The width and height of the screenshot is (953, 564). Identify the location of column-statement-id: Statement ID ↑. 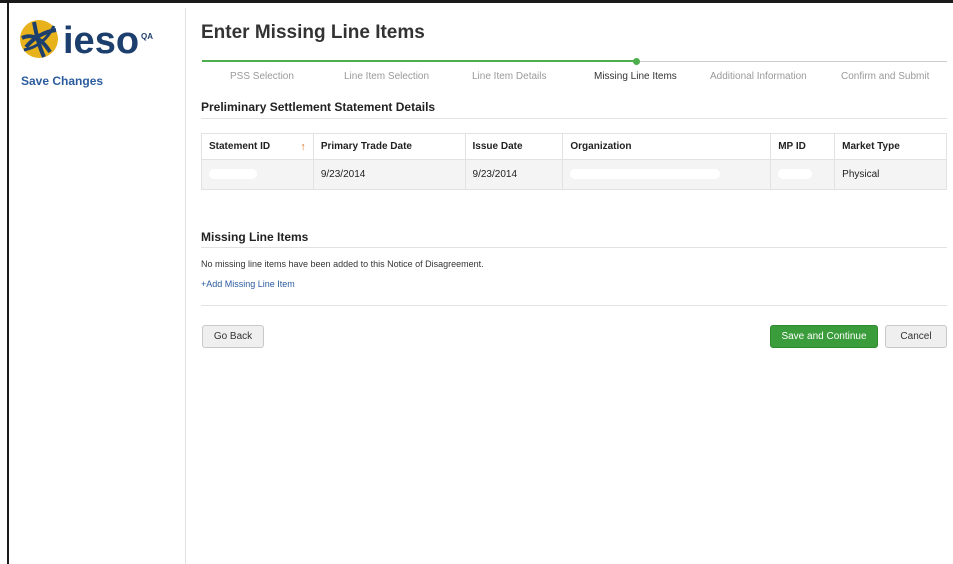
(257, 146).